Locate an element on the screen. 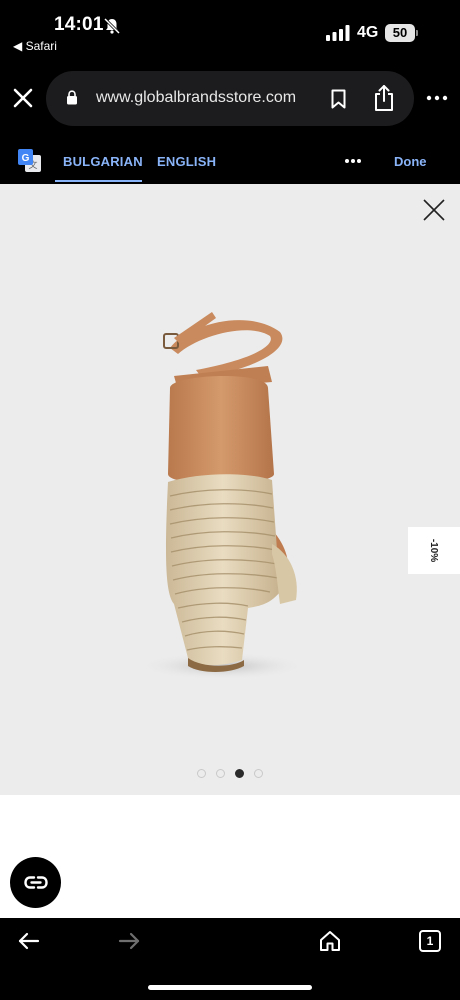 The height and width of the screenshot is (1000, 460). lock-icon is located at coordinates (72, 97).